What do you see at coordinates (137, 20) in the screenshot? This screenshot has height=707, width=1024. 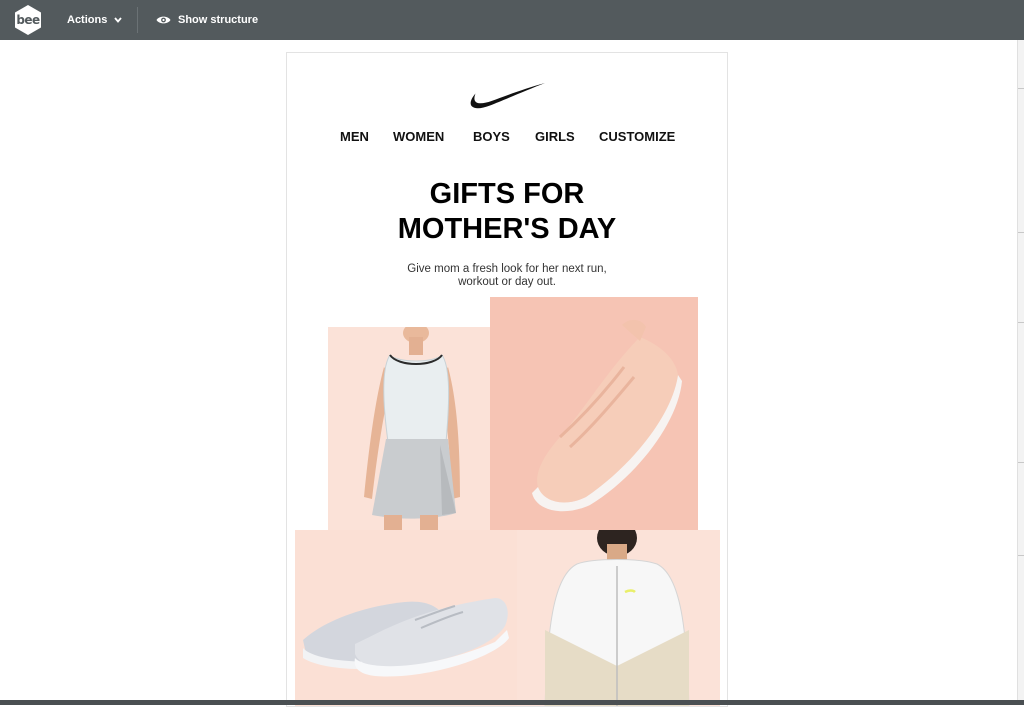 I see `toolbar-divider` at bounding box center [137, 20].